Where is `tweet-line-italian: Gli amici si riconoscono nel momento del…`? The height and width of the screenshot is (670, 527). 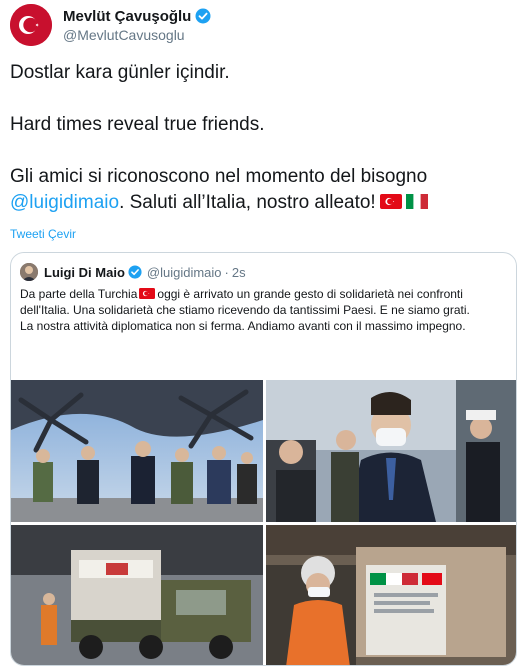
tweet-line-italian: Gli amici si riconoscono nel momento del… is located at coordinates (219, 176).